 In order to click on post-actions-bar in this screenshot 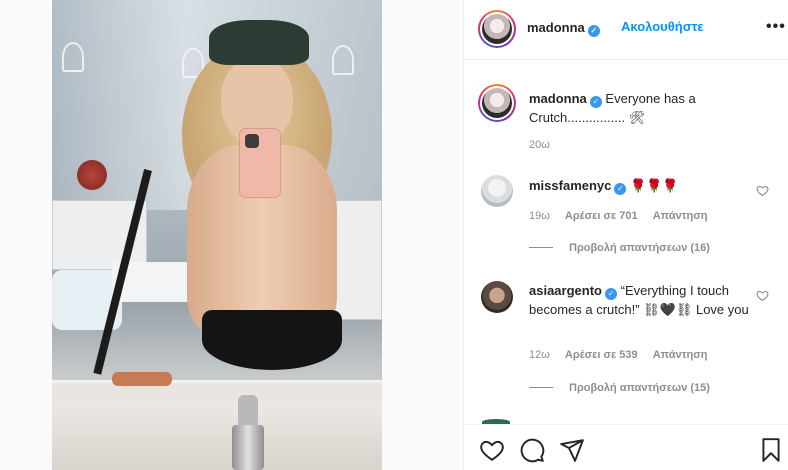, I will do `click(626, 447)`.